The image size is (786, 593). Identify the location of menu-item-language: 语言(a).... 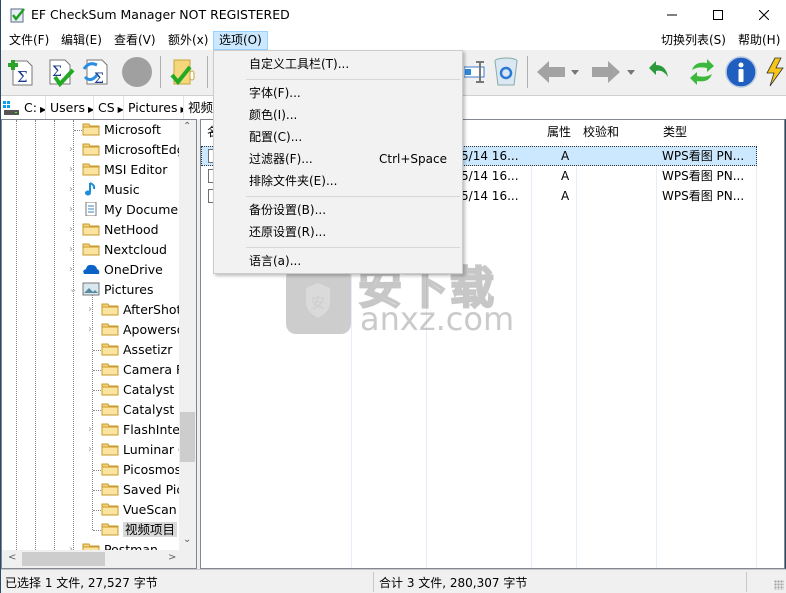
(338, 261).